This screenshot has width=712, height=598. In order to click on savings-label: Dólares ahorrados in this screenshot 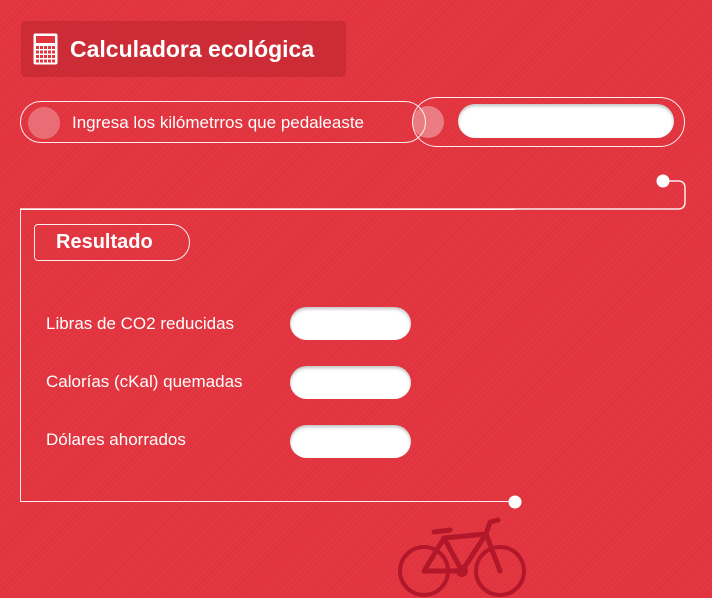, I will do `click(116, 439)`.